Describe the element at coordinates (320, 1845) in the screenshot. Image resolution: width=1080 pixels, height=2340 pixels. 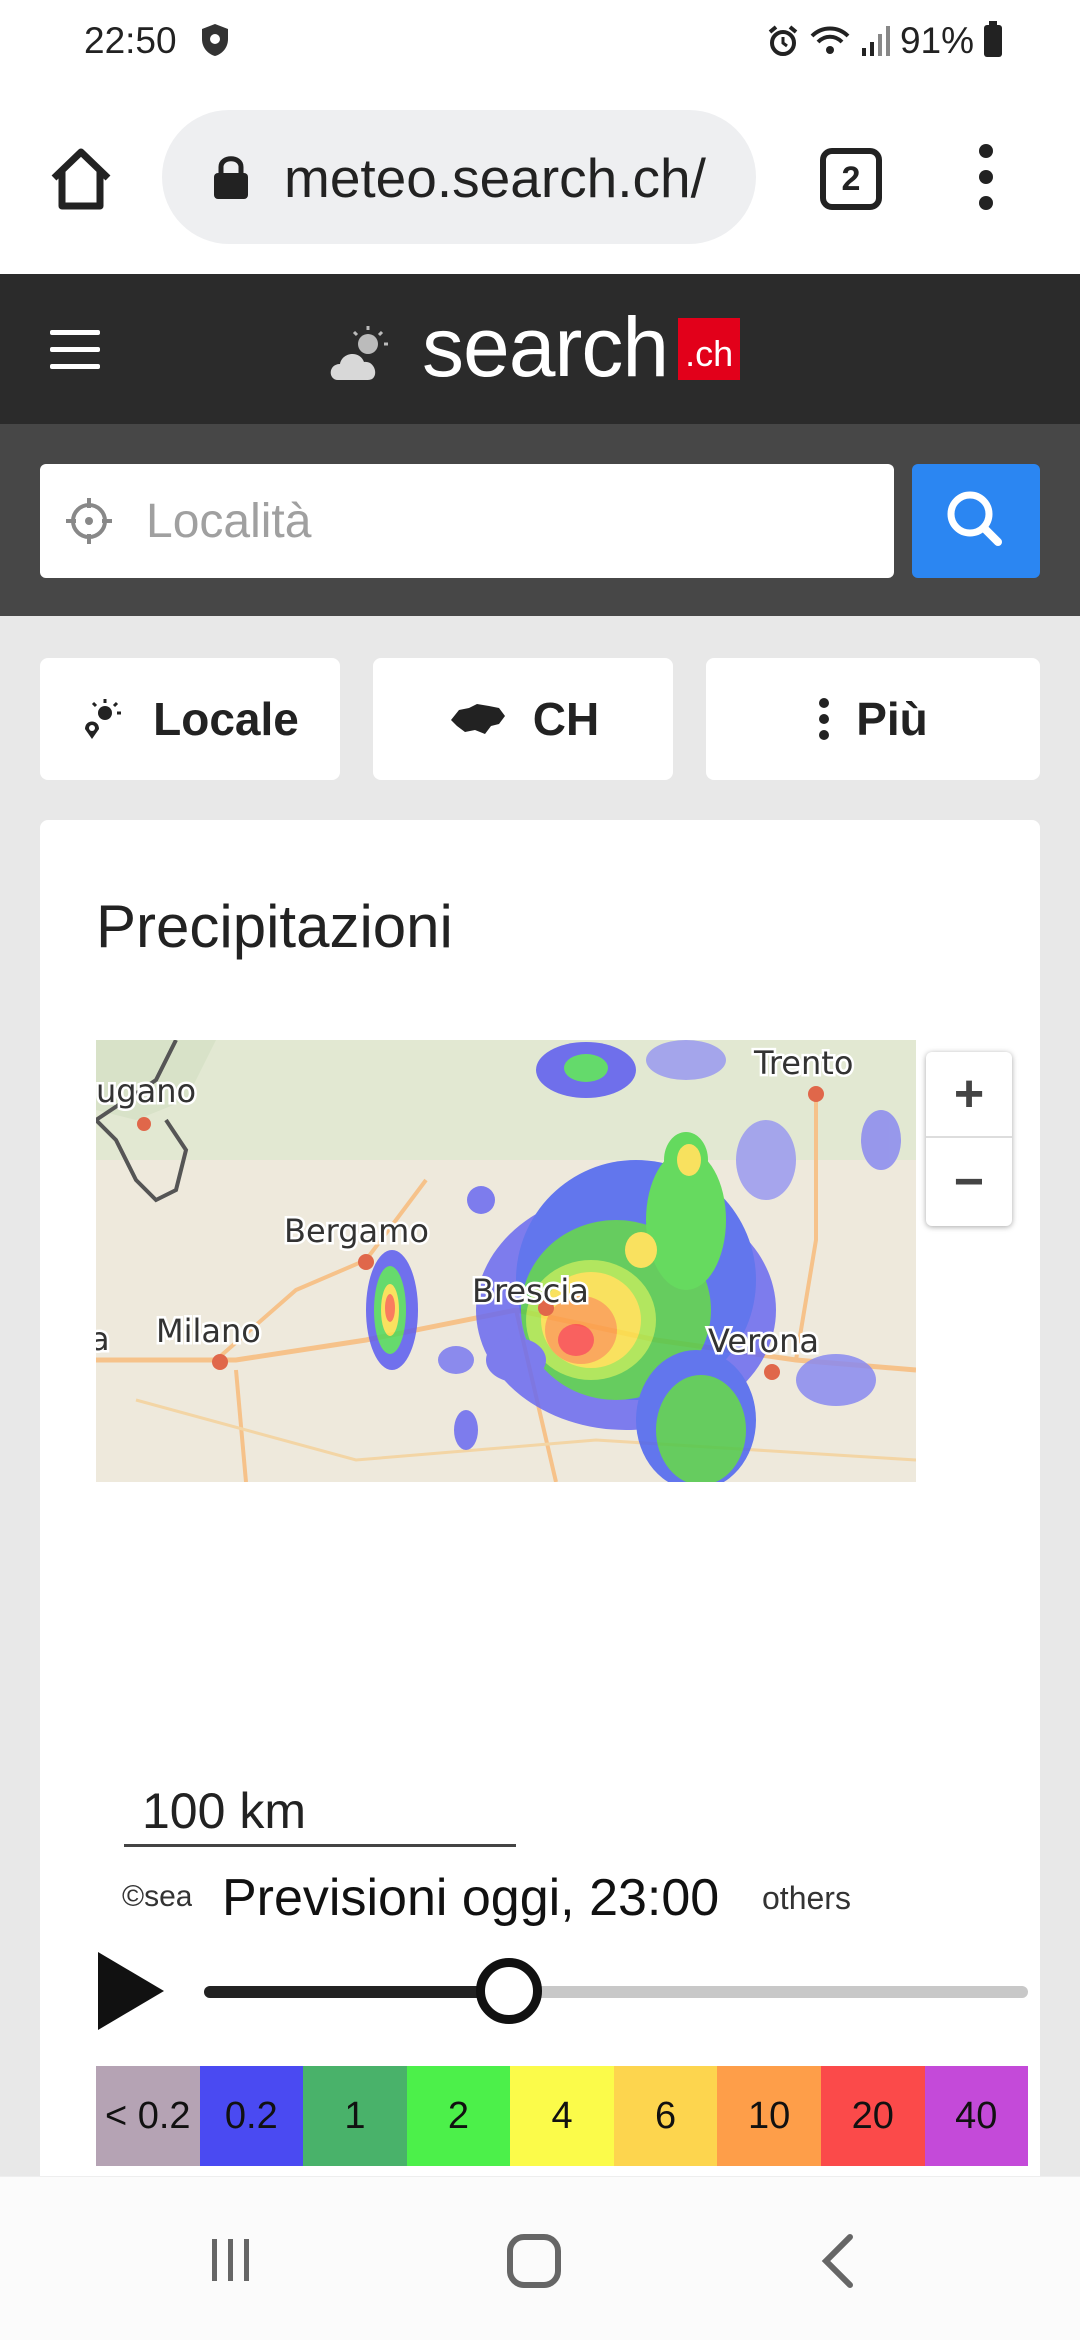
I see `map-scale-bar` at that location.